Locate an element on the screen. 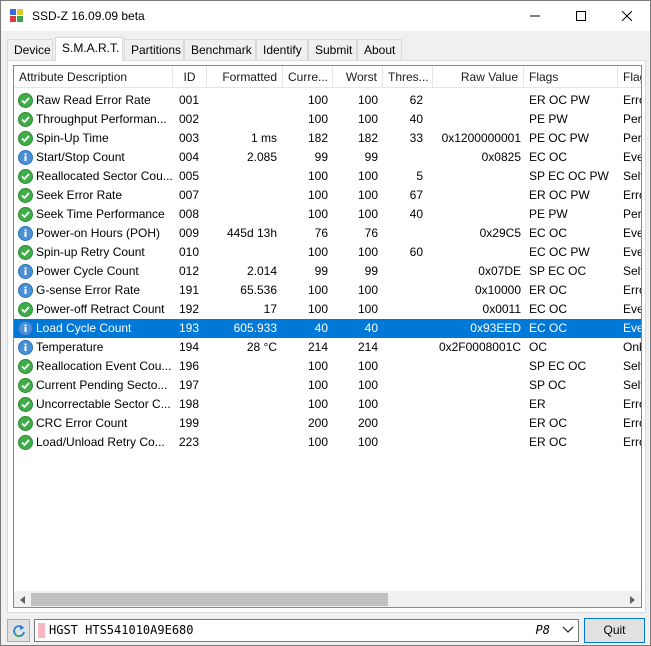 Image resolution: width=651 pixels, height=646 pixels. close-button is located at coordinates (627, 16).